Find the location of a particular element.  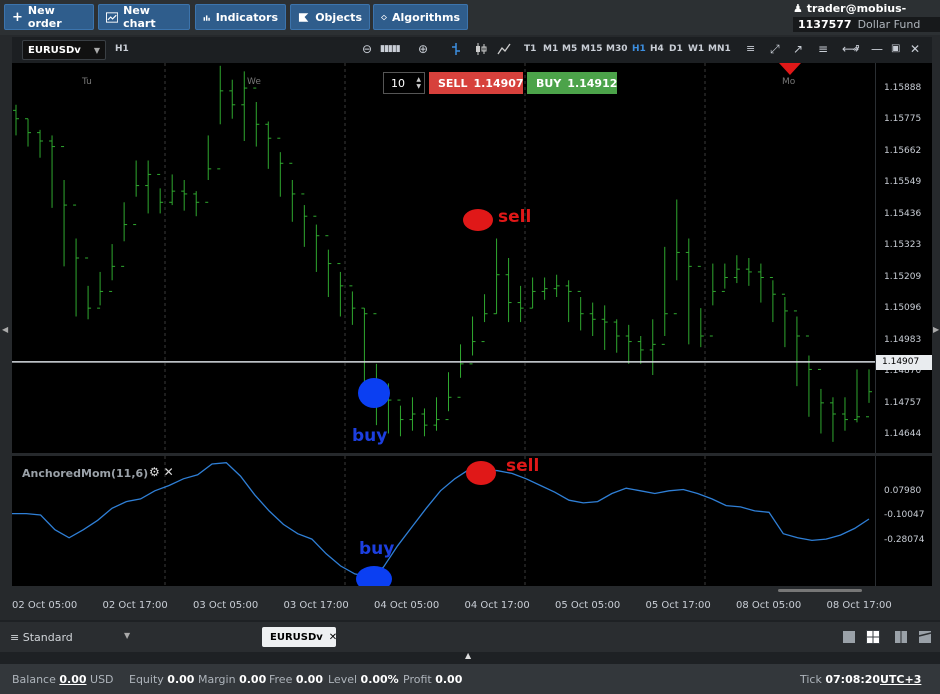

bar-chart-icon is located at coordinates (456, 49).